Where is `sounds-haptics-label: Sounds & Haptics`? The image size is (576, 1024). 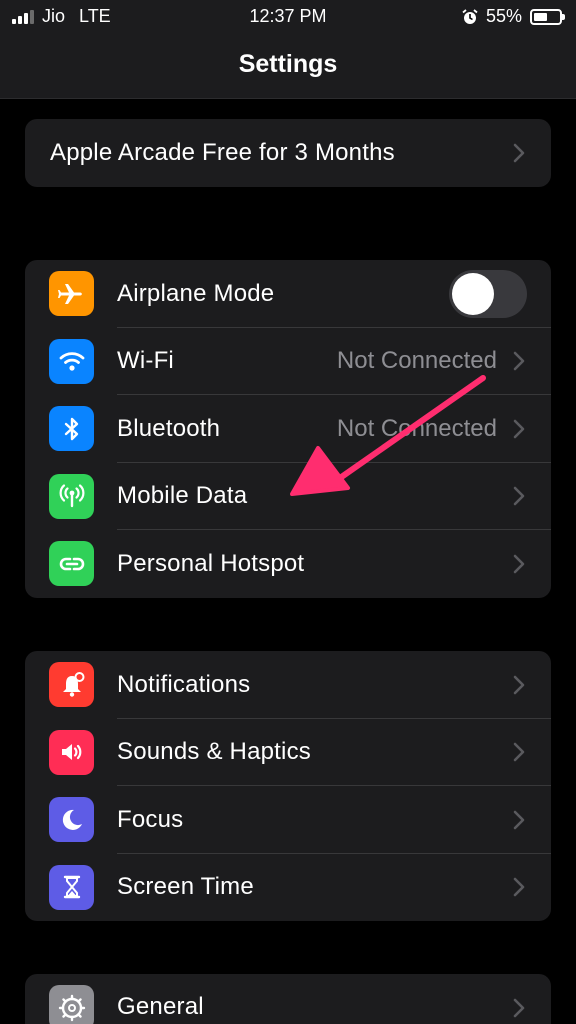 sounds-haptics-label: Sounds & Haptics is located at coordinates (214, 752).